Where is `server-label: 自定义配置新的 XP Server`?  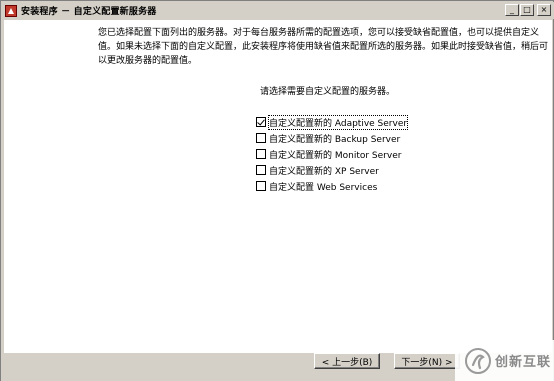
server-label: 自定义配置新的 XP Server is located at coordinates (324, 170).